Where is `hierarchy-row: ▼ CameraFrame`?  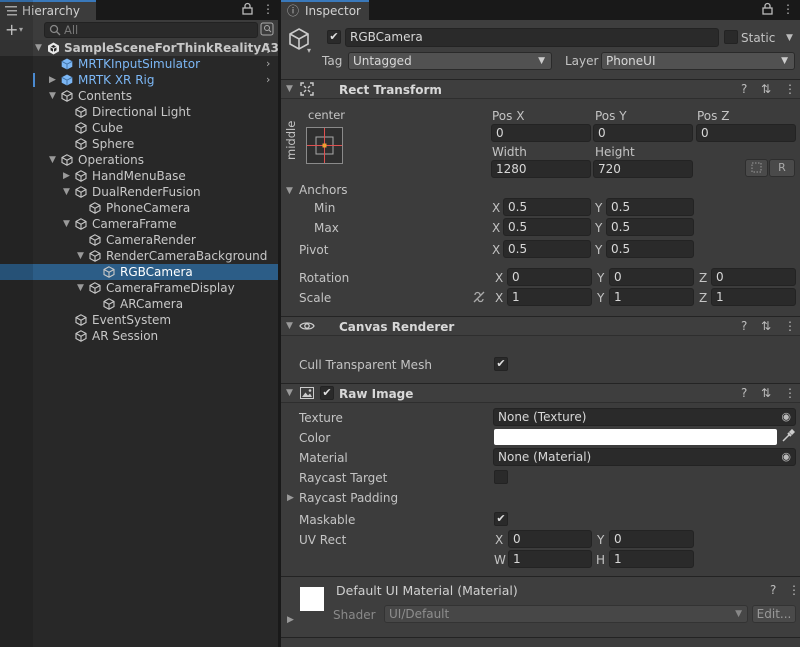 hierarchy-row: ▼ CameraFrame is located at coordinates (139, 224).